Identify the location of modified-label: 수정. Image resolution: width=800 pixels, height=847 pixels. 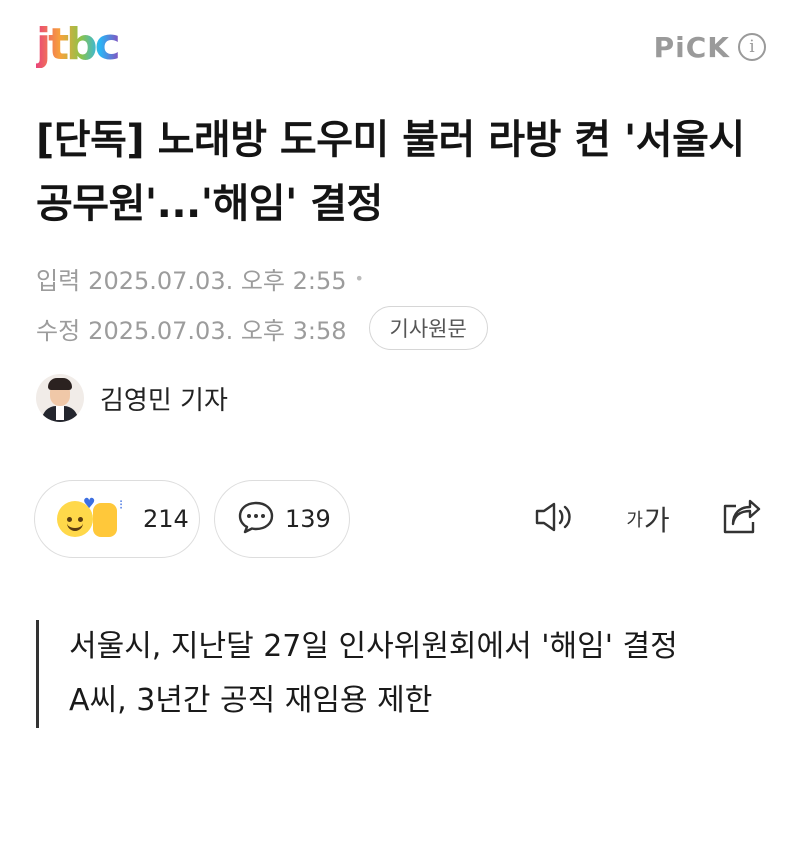
(58, 330).